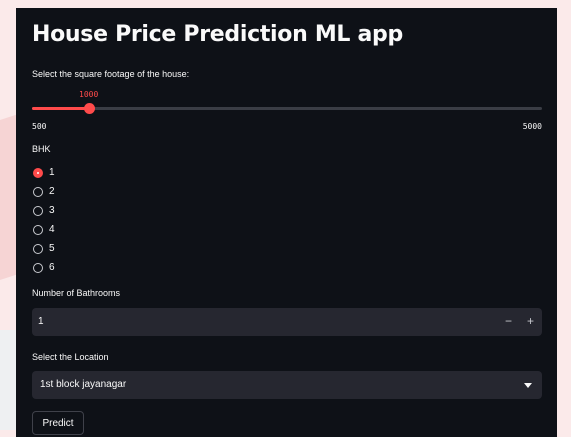  What do you see at coordinates (60, 108) in the screenshot?
I see `slider-track-fill` at bounding box center [60, 108].